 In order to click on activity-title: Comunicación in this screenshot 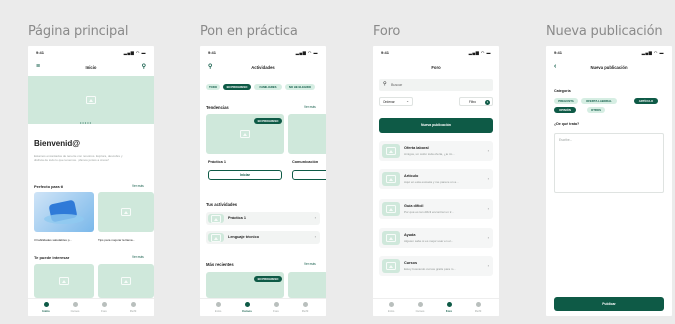, I will do `click(305, 162)`.